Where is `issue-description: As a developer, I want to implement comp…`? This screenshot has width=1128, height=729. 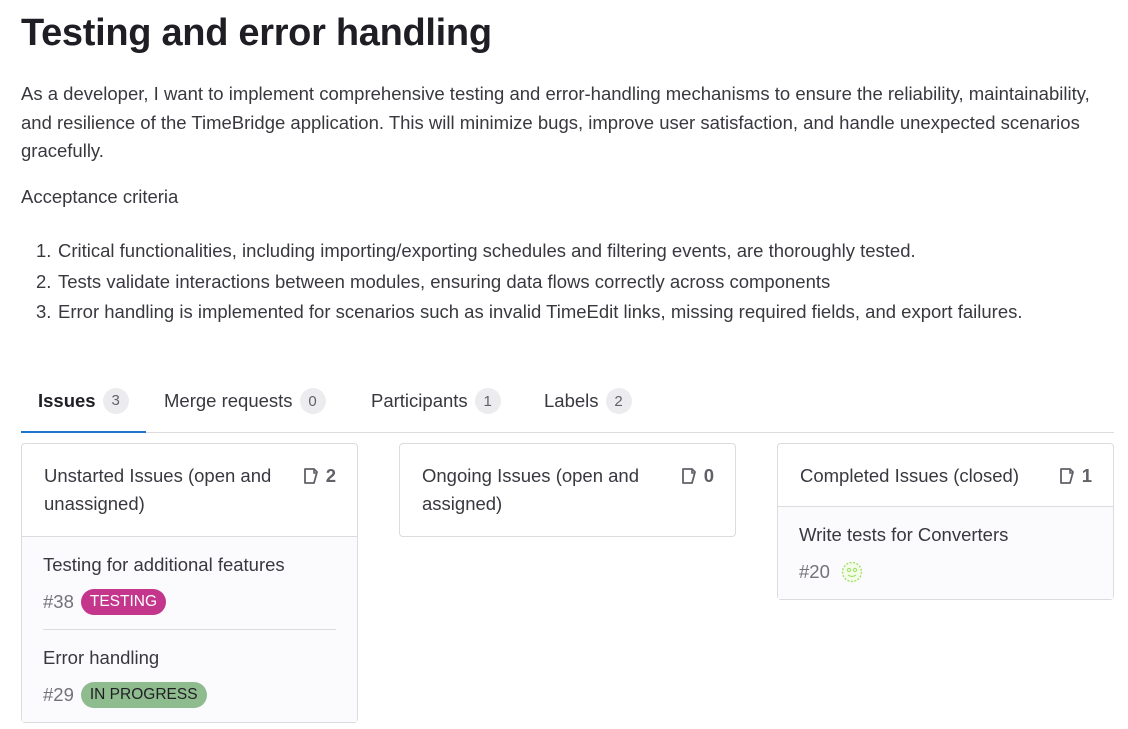
issue-description: As a developer, I want to implement comp… is located at coordinates (555, 122).